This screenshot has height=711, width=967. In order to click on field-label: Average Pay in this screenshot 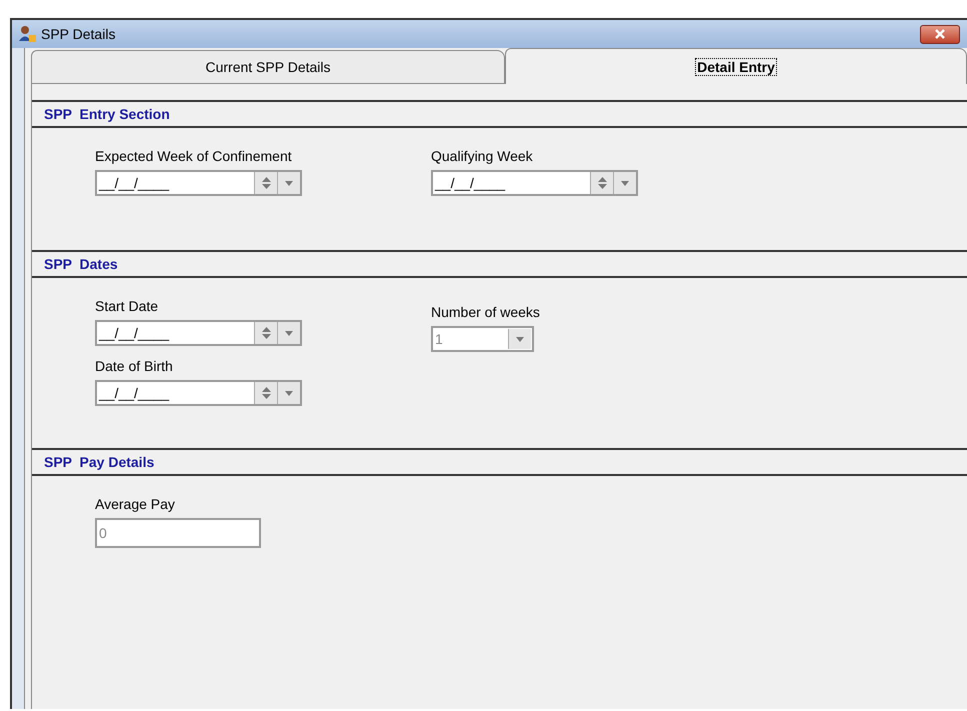, I will do `click(135, 504)`.